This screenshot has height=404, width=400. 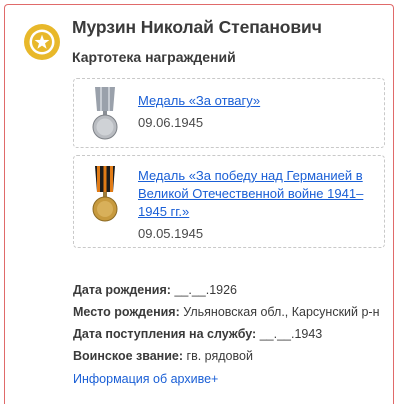 I want to click on service-date-row: Дата поступления на службу: __.__.1943, so click(x=197, y=334).